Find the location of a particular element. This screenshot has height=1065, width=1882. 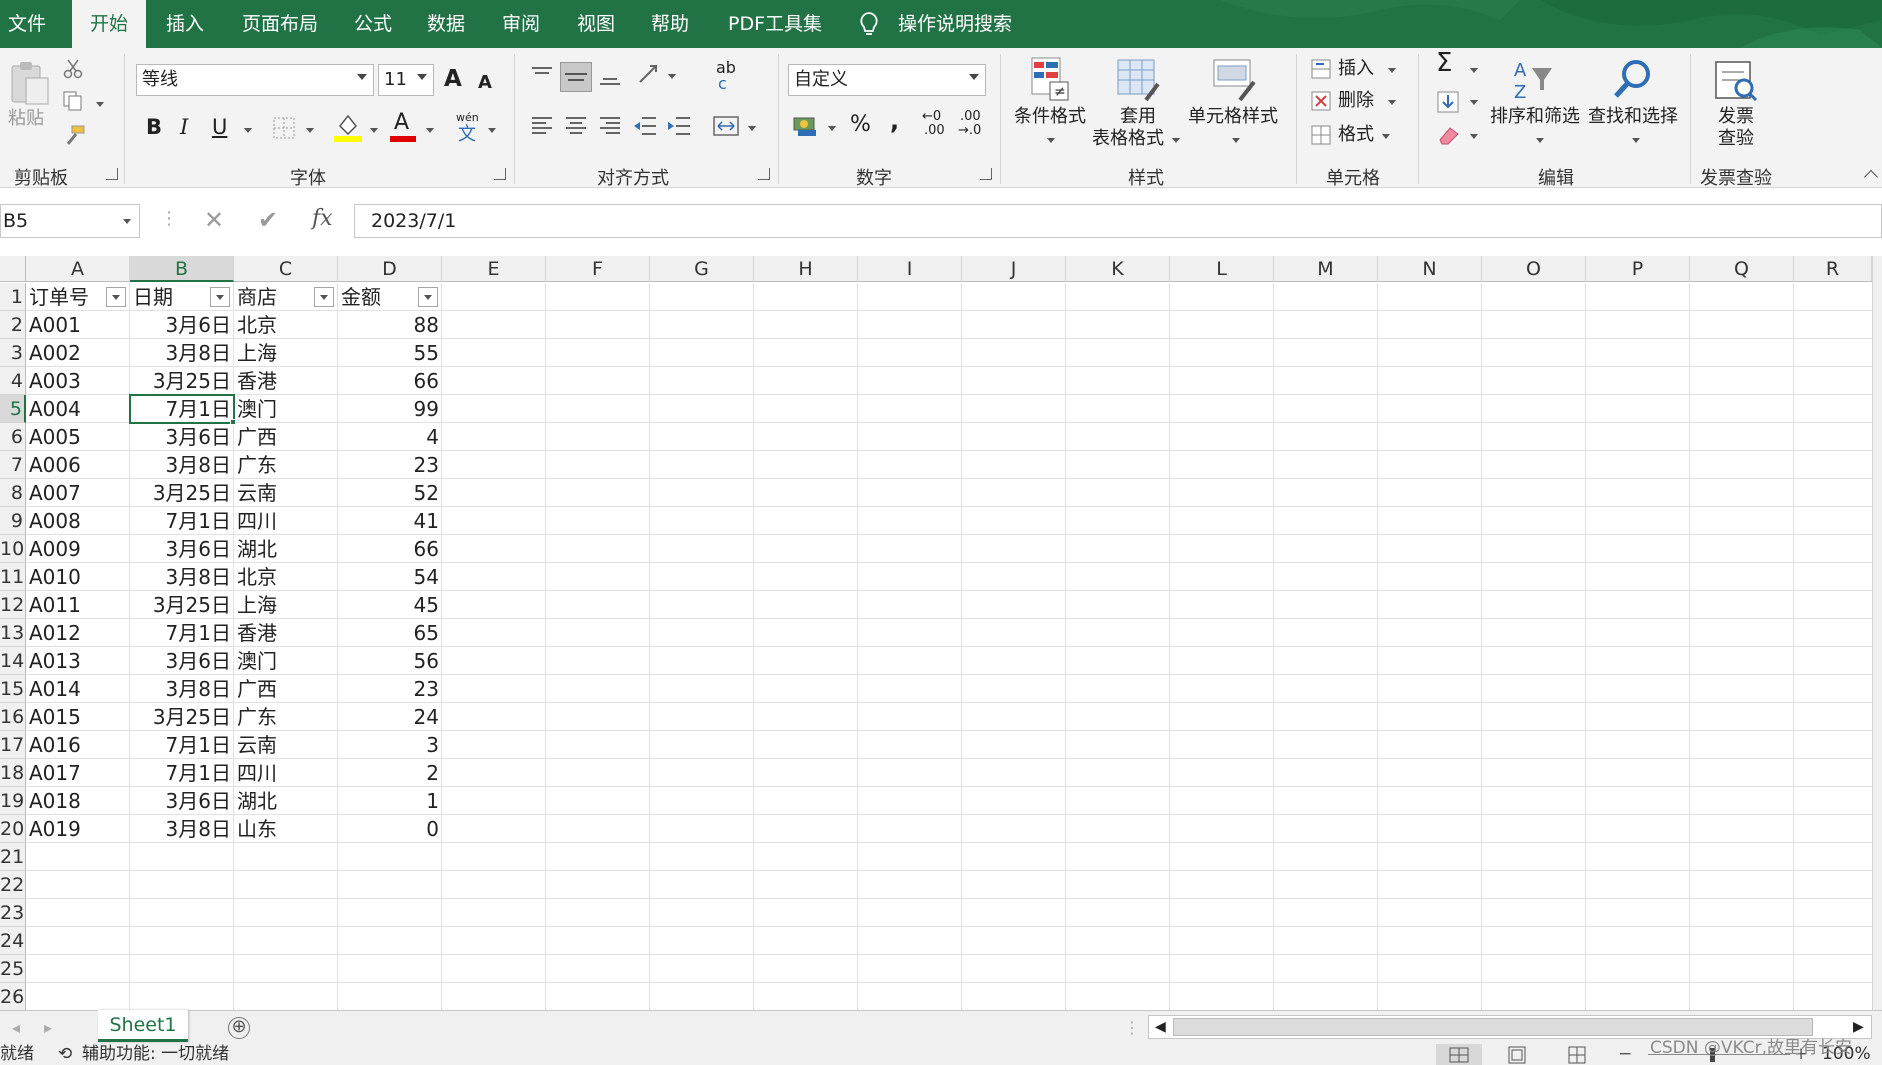

delete-cells-caret is located at coordinates (1392, 102).